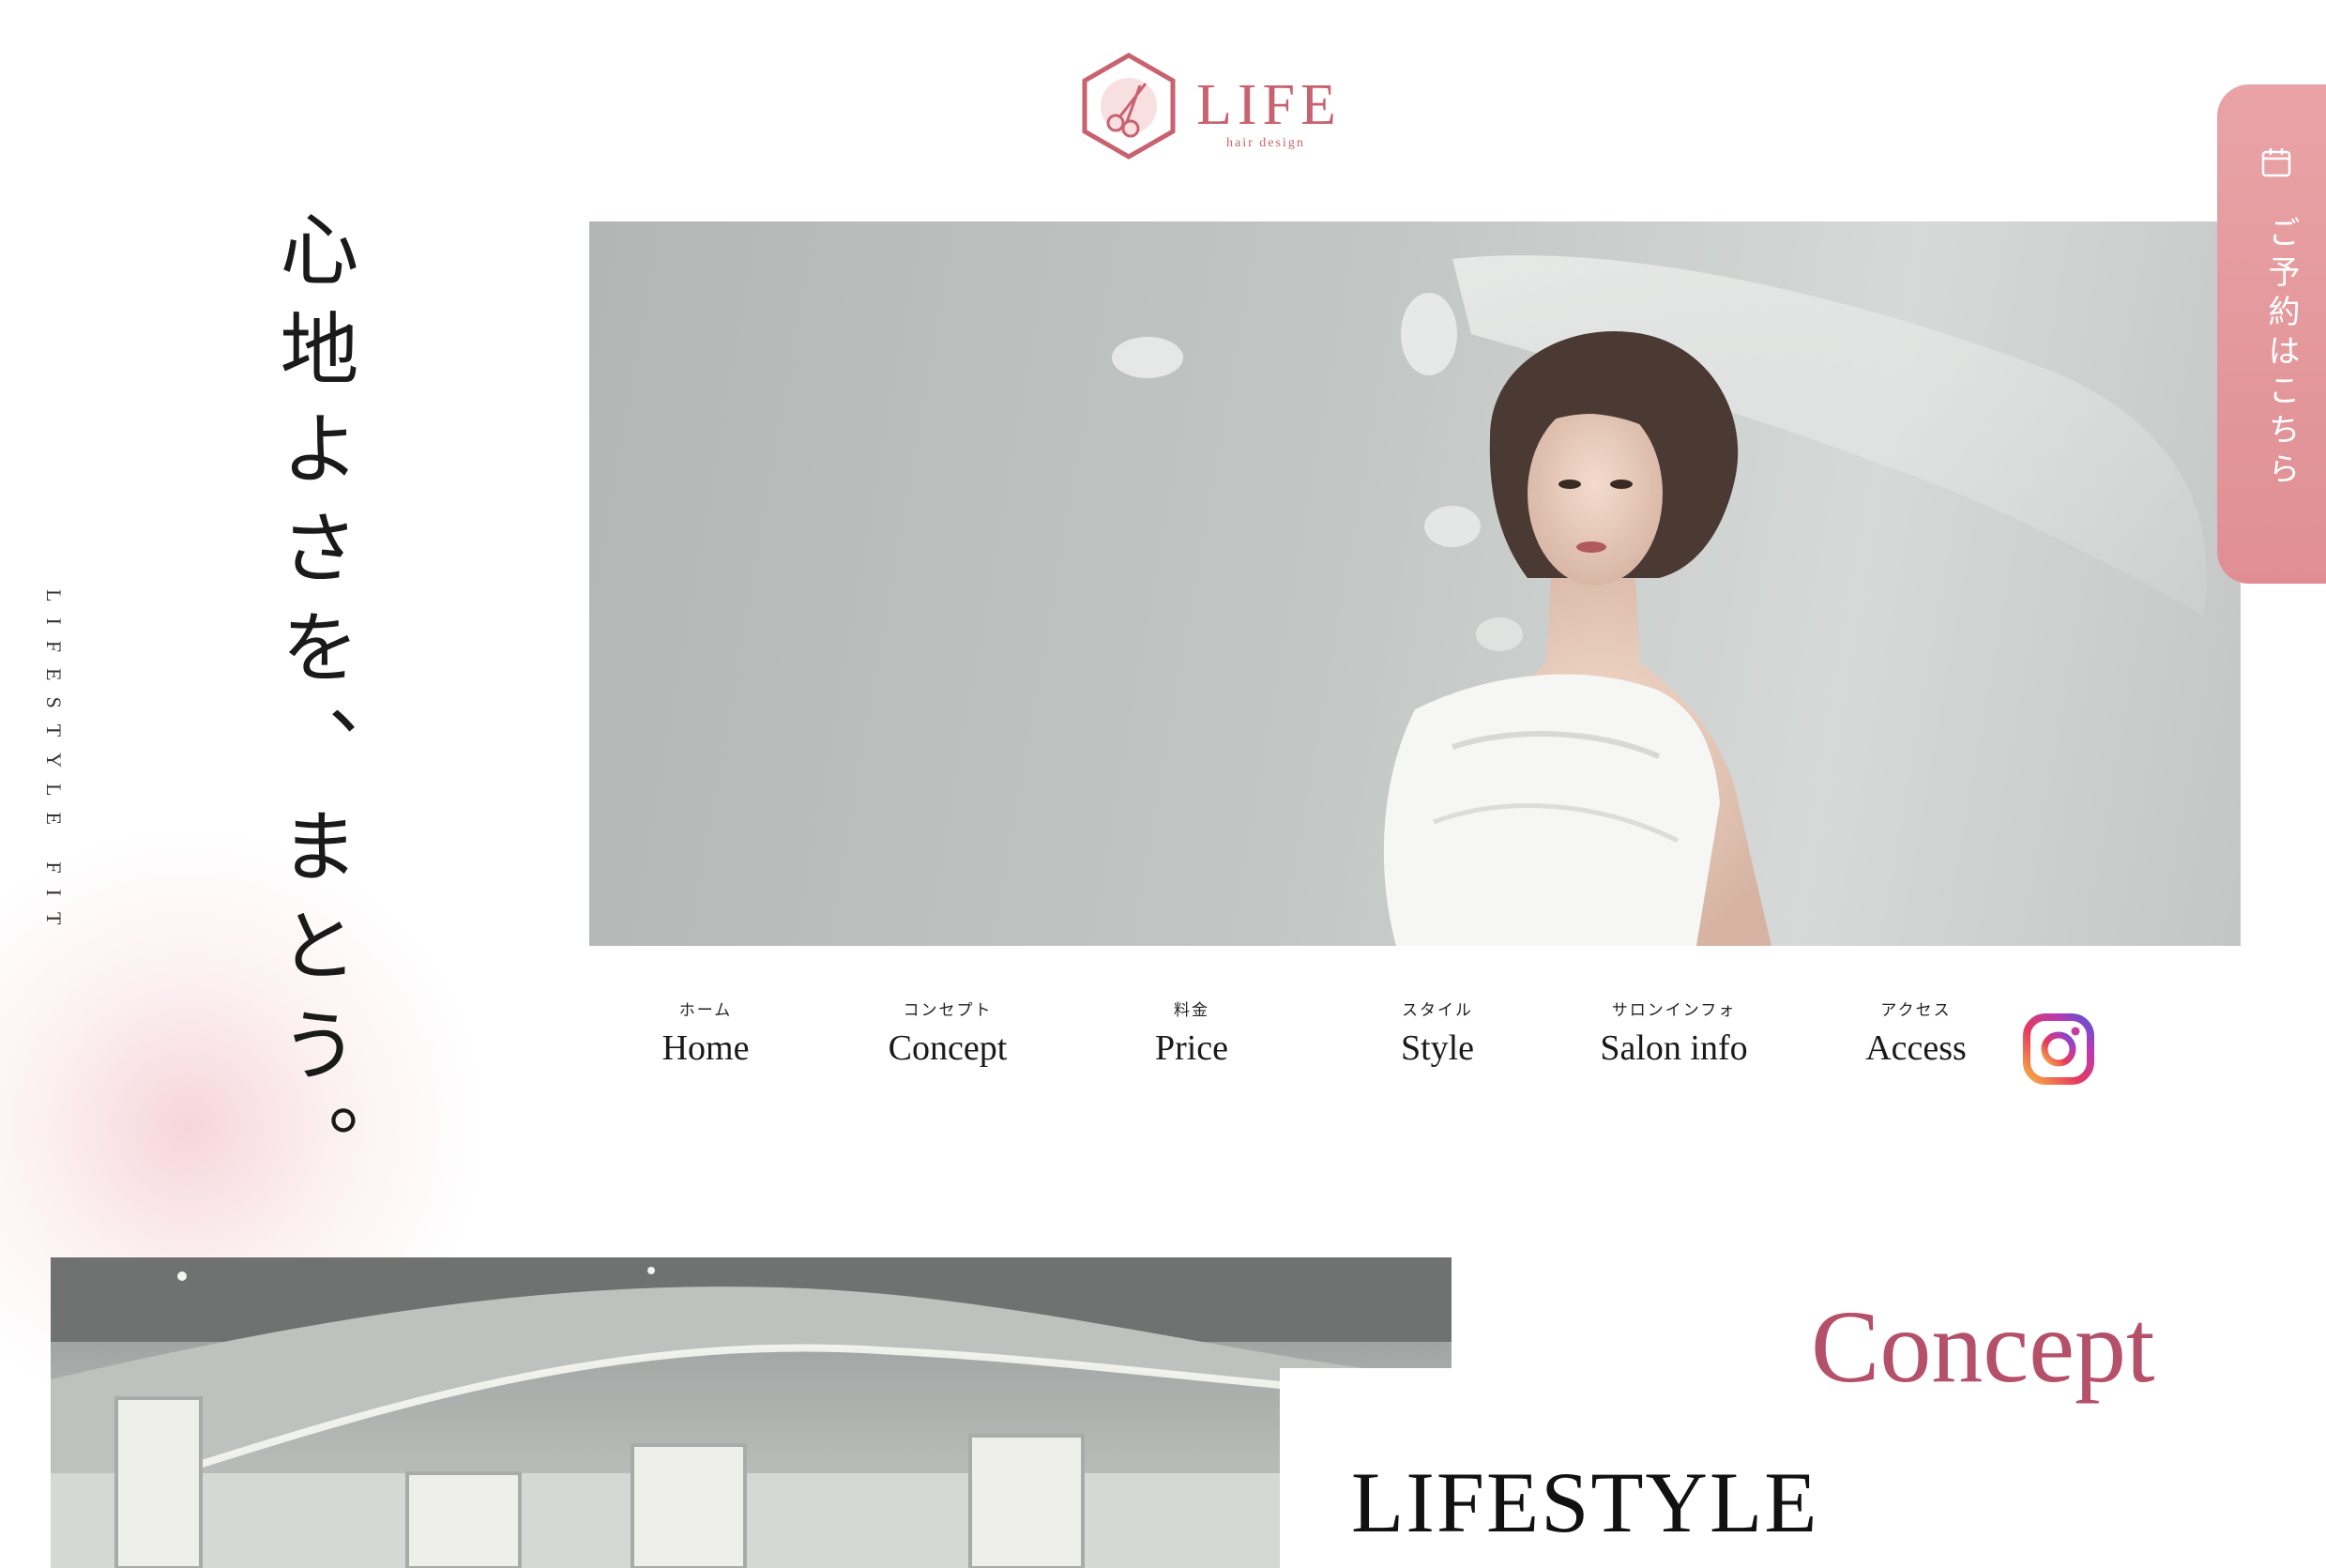  I want to click on nav-salon-info-label: Salon info, so click(1674, 1048).